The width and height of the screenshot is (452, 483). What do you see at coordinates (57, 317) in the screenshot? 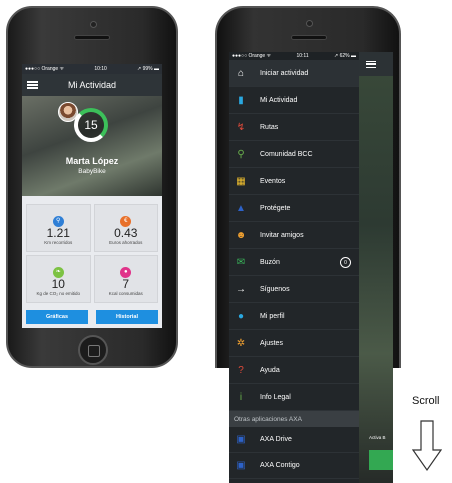
I see `charts-button: Gráficas` at bounding box center [57, 317].